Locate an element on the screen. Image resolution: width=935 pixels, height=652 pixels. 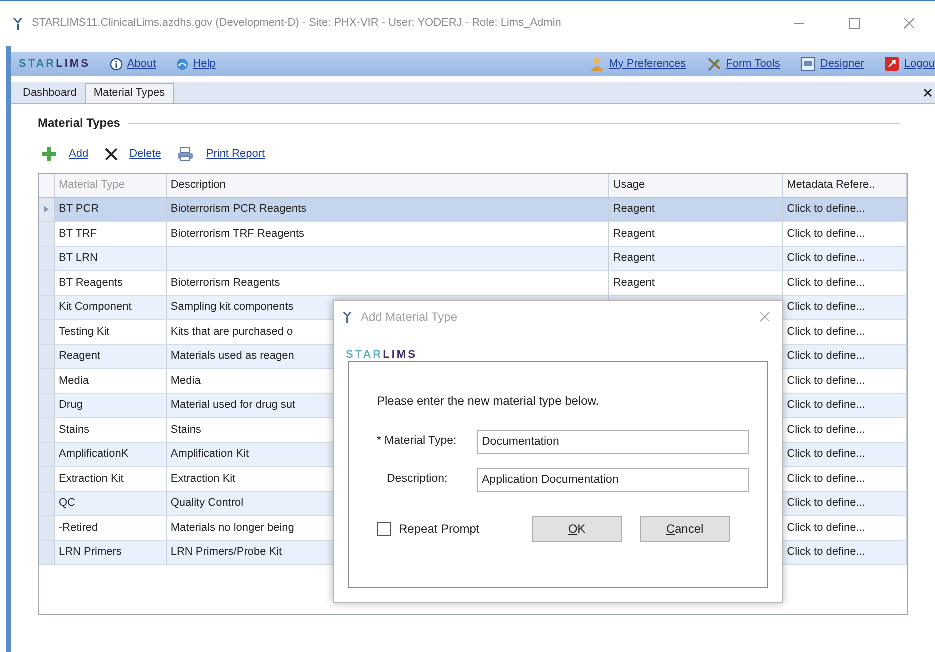
table-cell-text: BT Reagents is located at coordinates (90, 283).